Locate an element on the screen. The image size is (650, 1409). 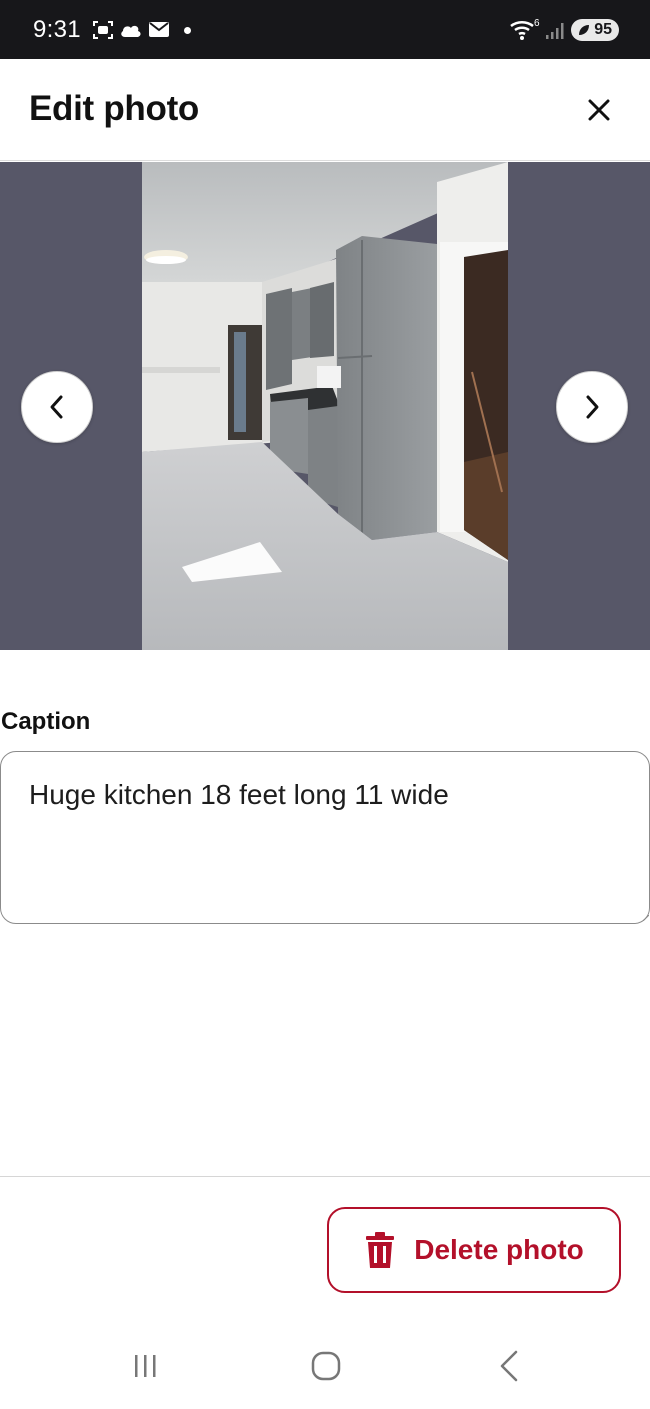
wifi-generation-label: 6 is located at coordinates (537, 23).